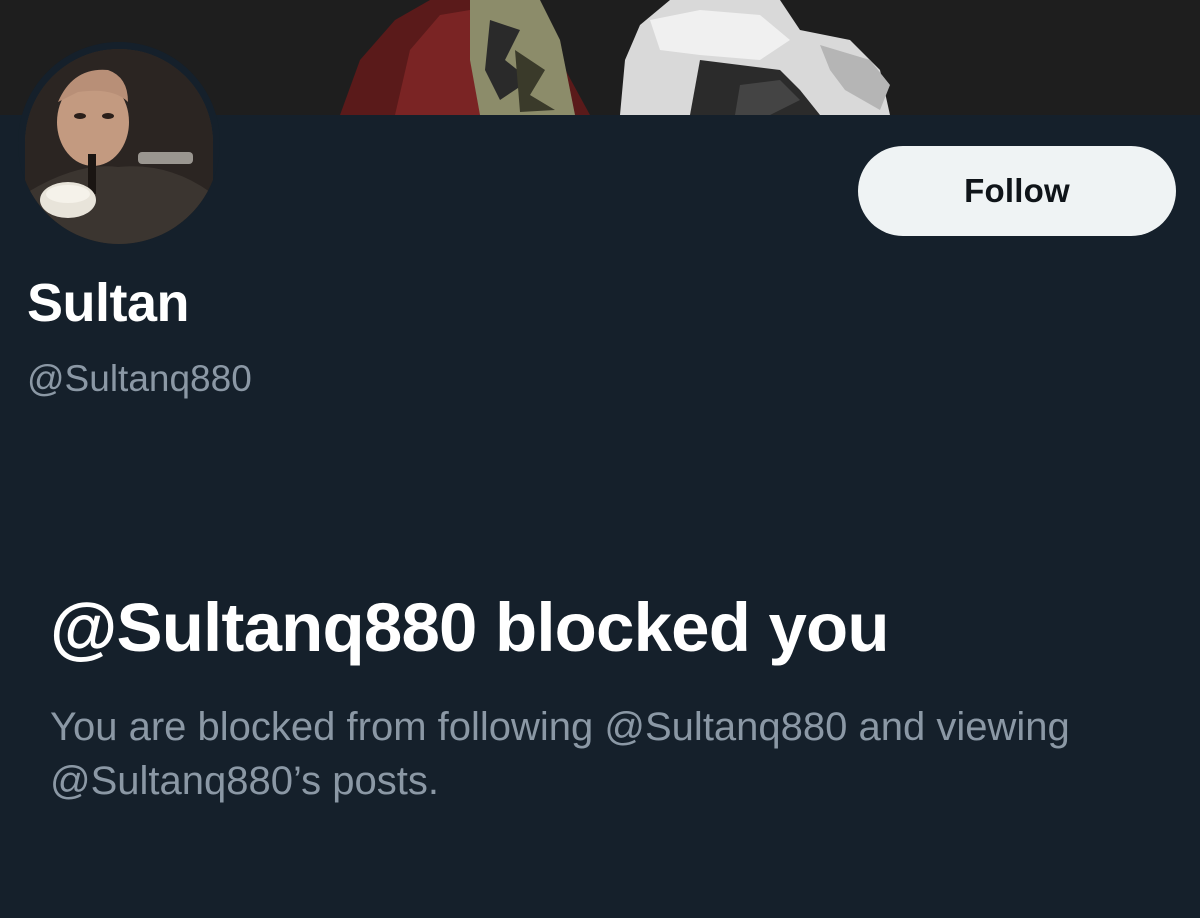  What do you see at coordinates (139, 378) in the screenshot?
I see `profile-handle: @Sultanq880` at bounding box center [139, 378].